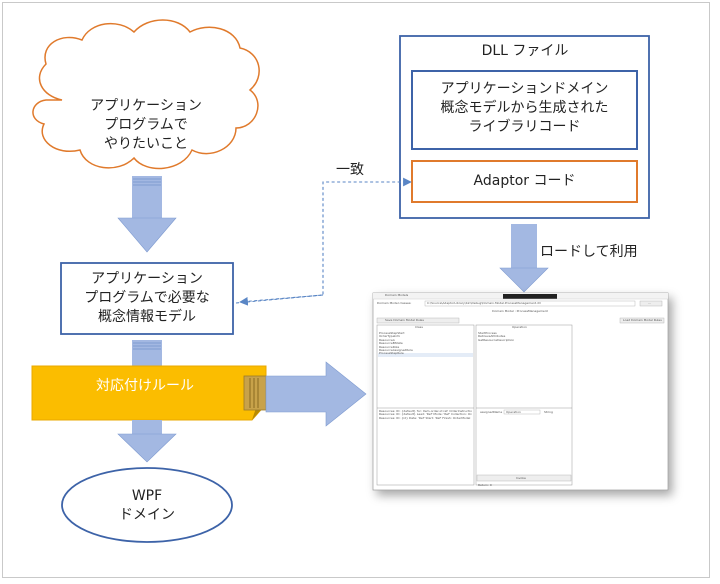 This screenshot has width=720, height=584. What do you see at coordinates (524, 280) in the screenshot?
I see `arrow-dll-to-app-head` at bounding box center [524, 280].